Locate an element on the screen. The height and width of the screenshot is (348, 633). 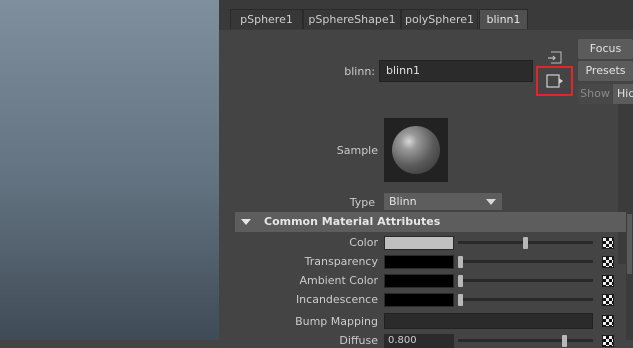
type-dropdown: Blinn is located at coordinates (443, 201).